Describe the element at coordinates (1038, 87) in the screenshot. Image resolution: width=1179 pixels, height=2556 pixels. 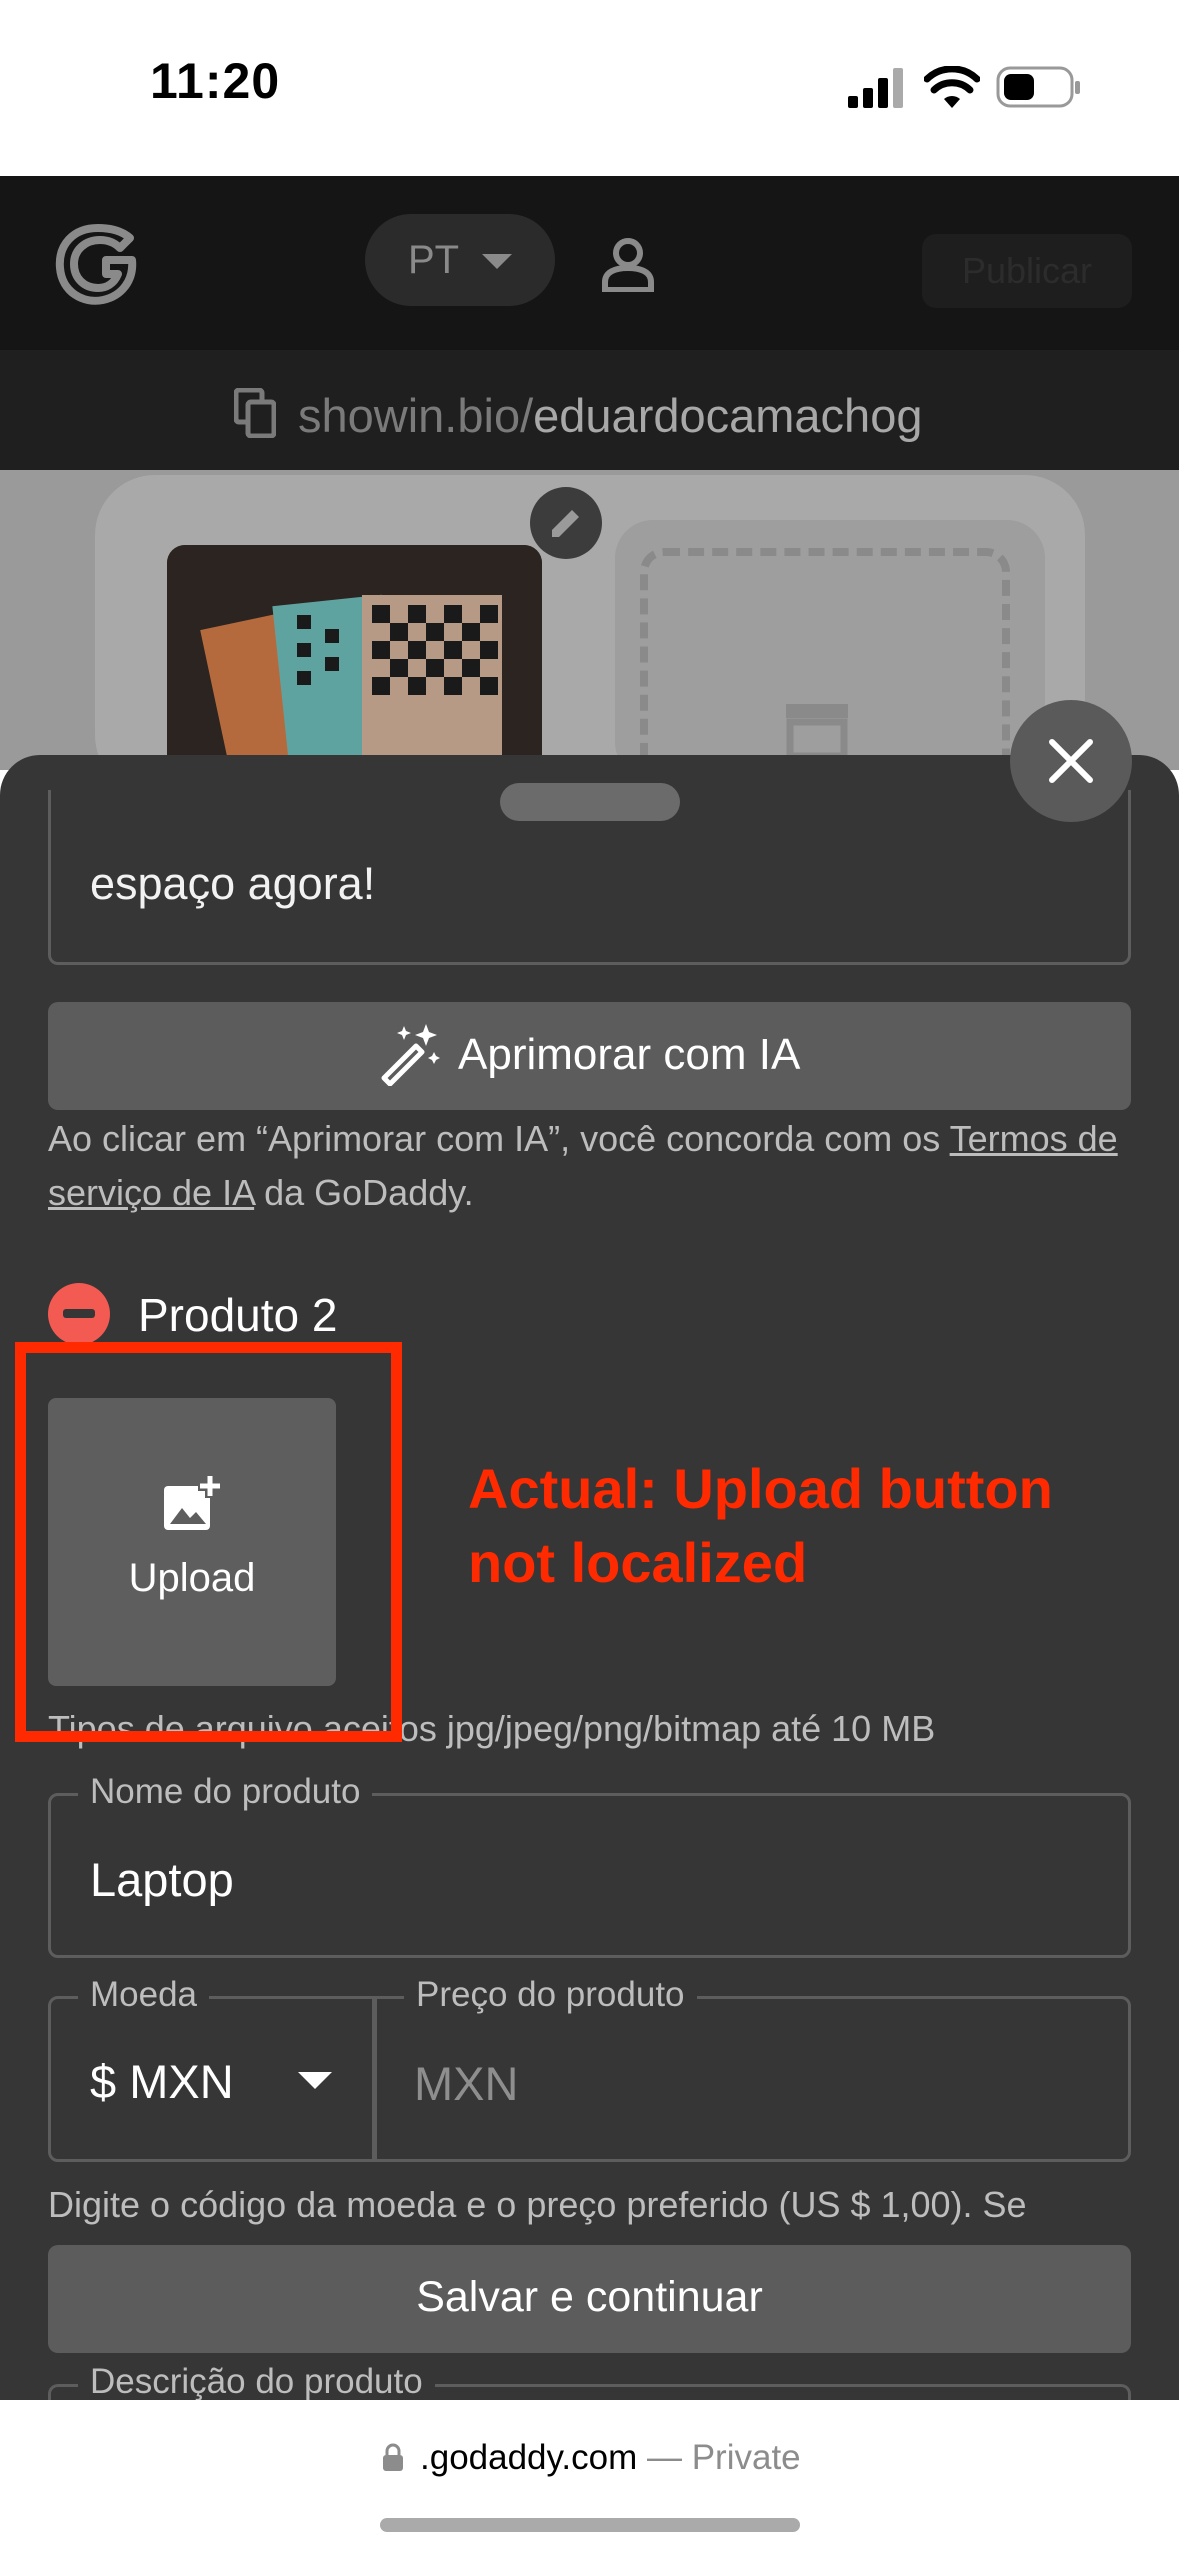
I see `battery-icon` at that location.